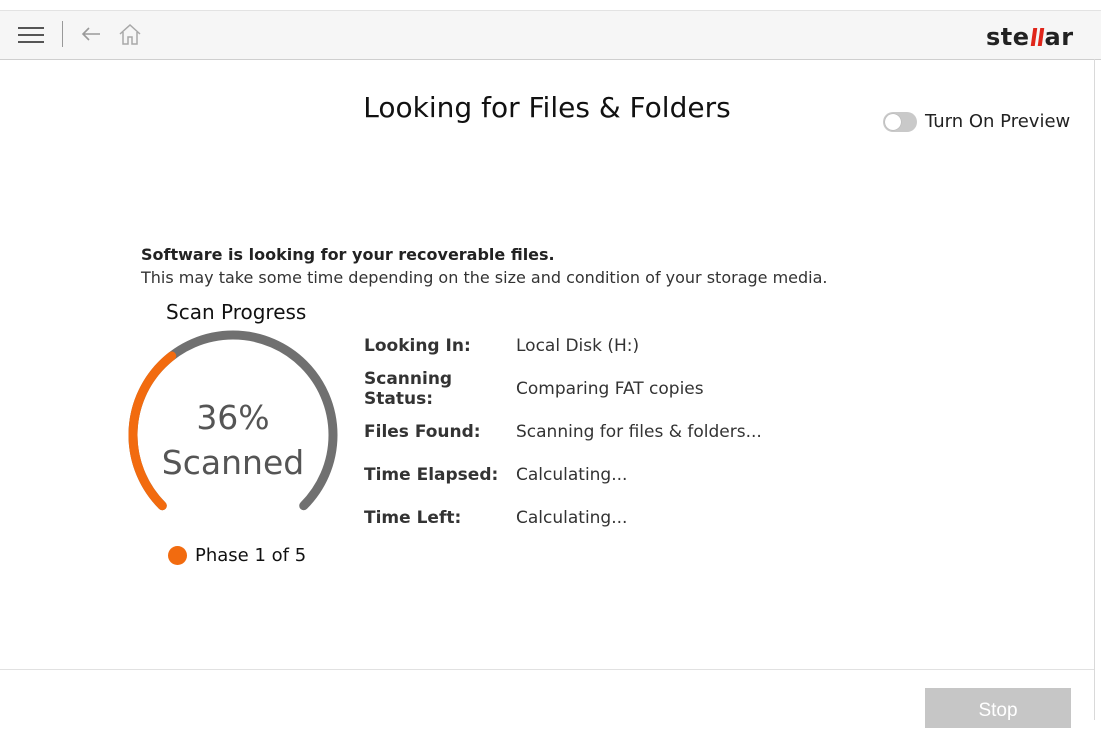 Image resolution: width=1101 pixels, height=733 pixels. What do you see at coordinates (431, 474) in the screenshot?
I see `detail-label: Time Elapsed:` at bounding box center [431, 474].